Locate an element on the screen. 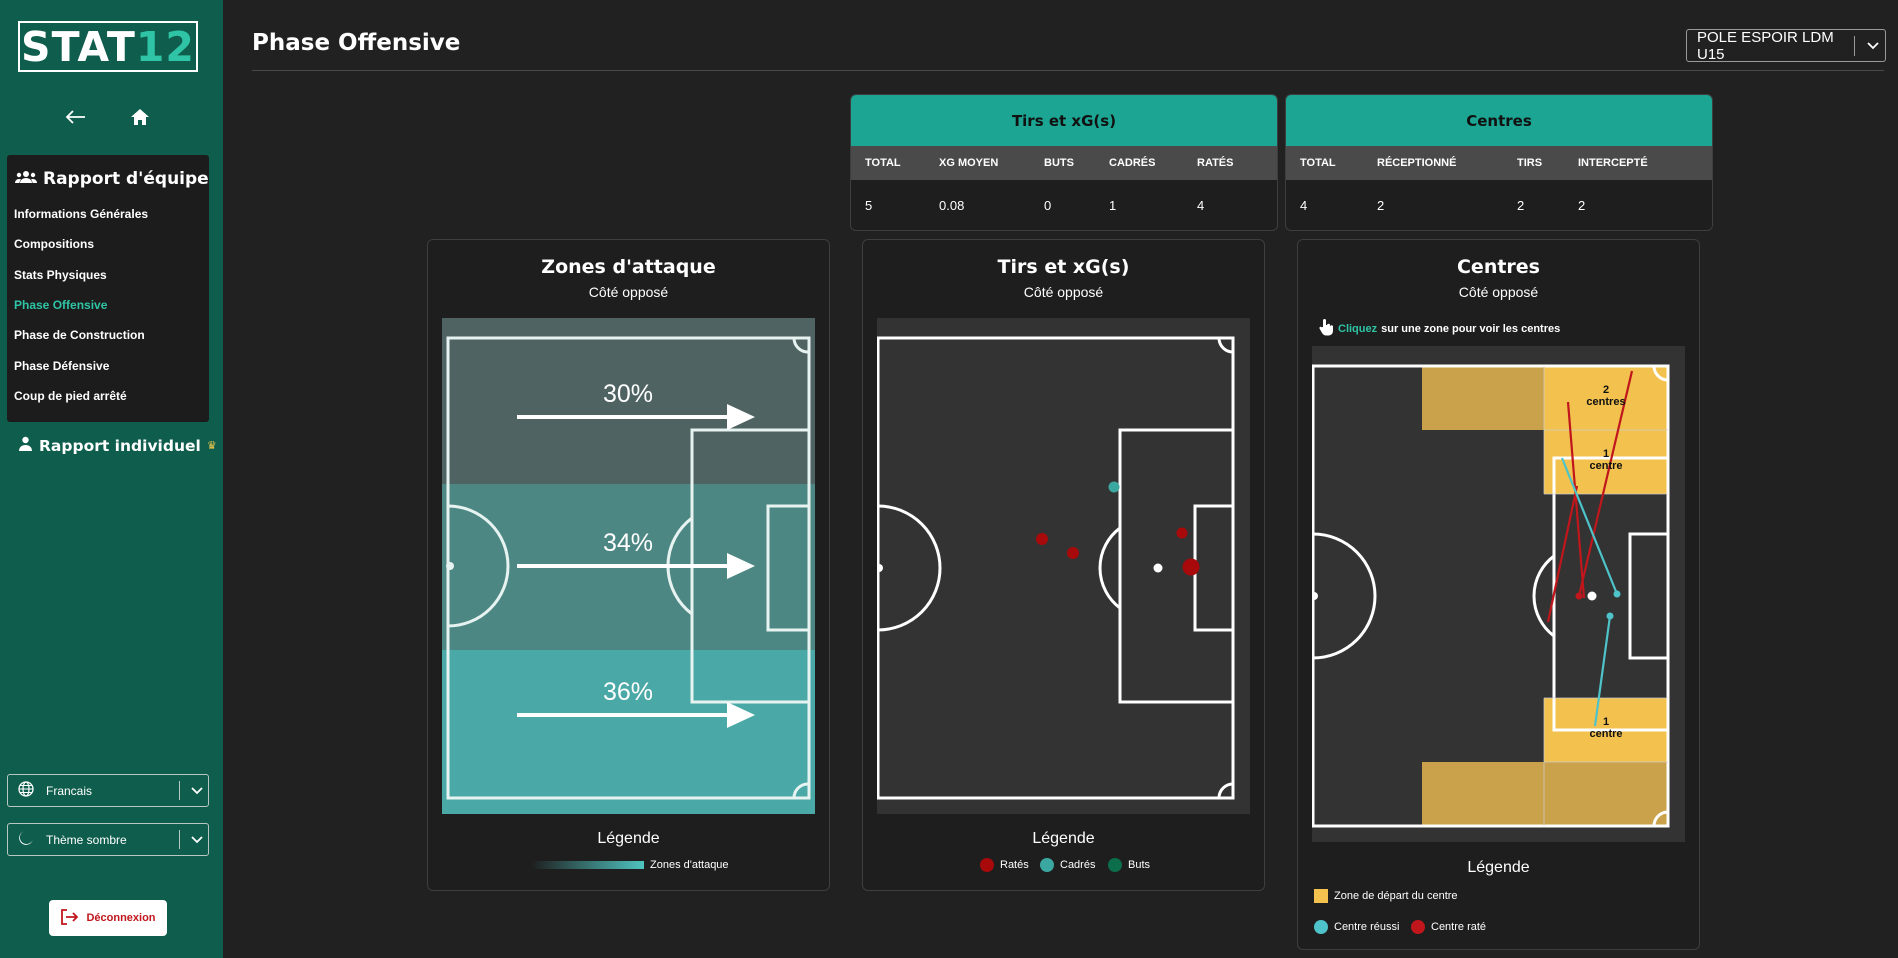  shots-title: Tirs et xG(s) is located at coordinates (1063, 267).